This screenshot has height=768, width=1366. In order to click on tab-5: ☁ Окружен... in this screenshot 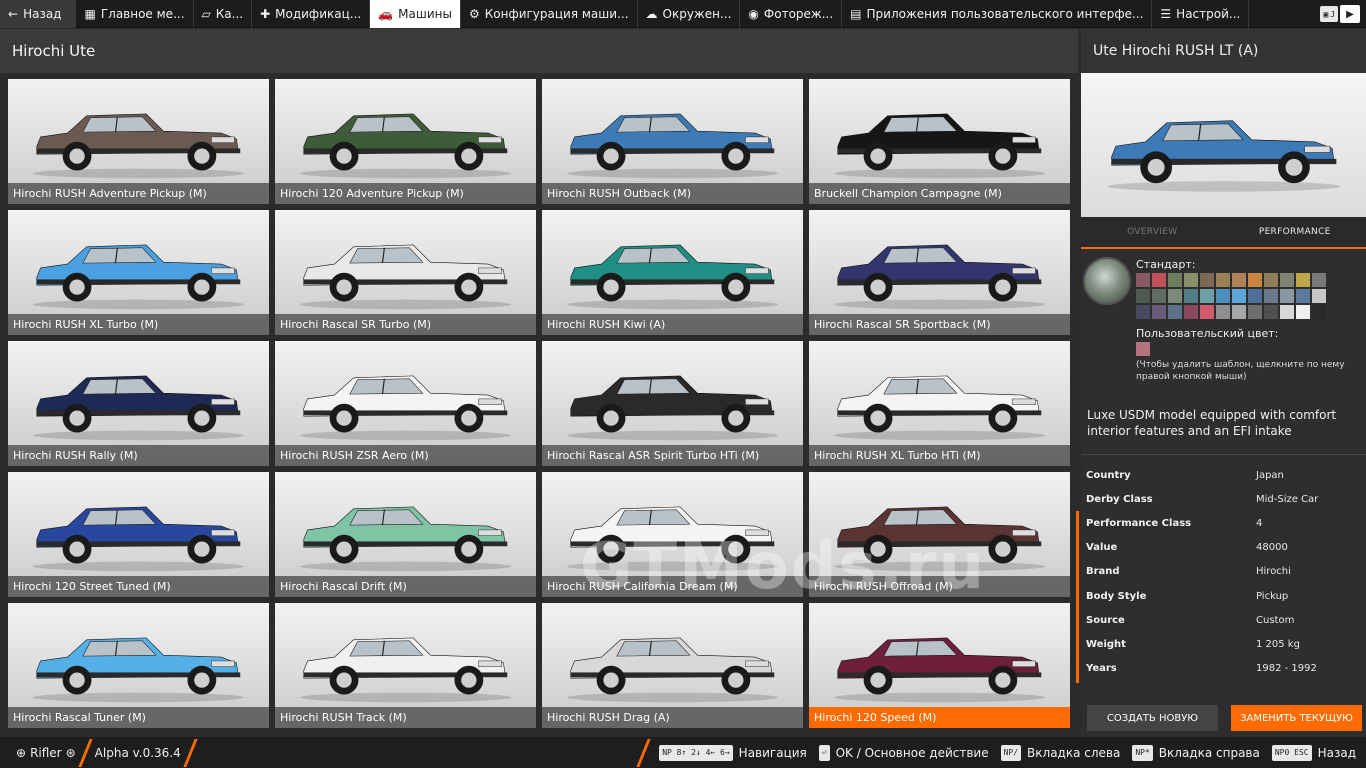, I will do `click(689, 14)`.